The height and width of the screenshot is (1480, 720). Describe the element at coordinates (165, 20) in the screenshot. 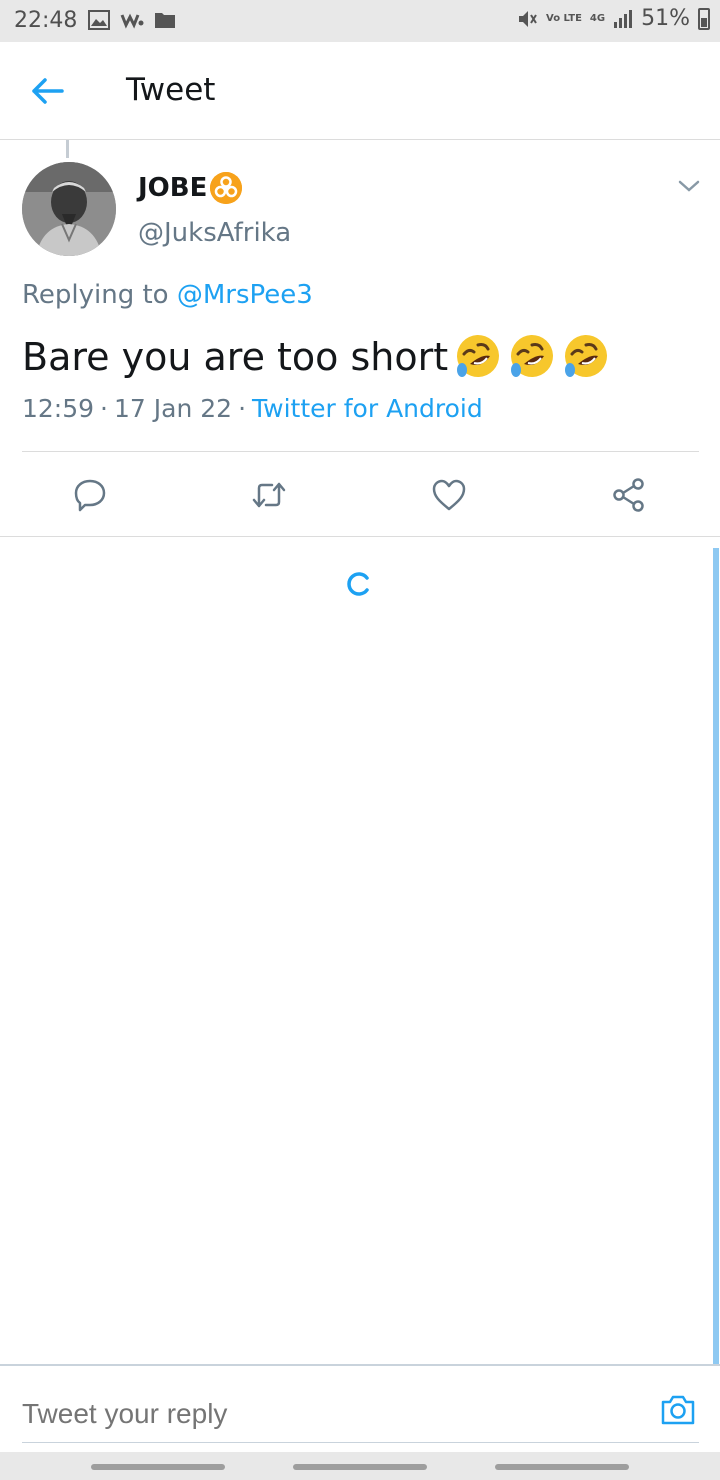

I see `folder-icon` at that location.